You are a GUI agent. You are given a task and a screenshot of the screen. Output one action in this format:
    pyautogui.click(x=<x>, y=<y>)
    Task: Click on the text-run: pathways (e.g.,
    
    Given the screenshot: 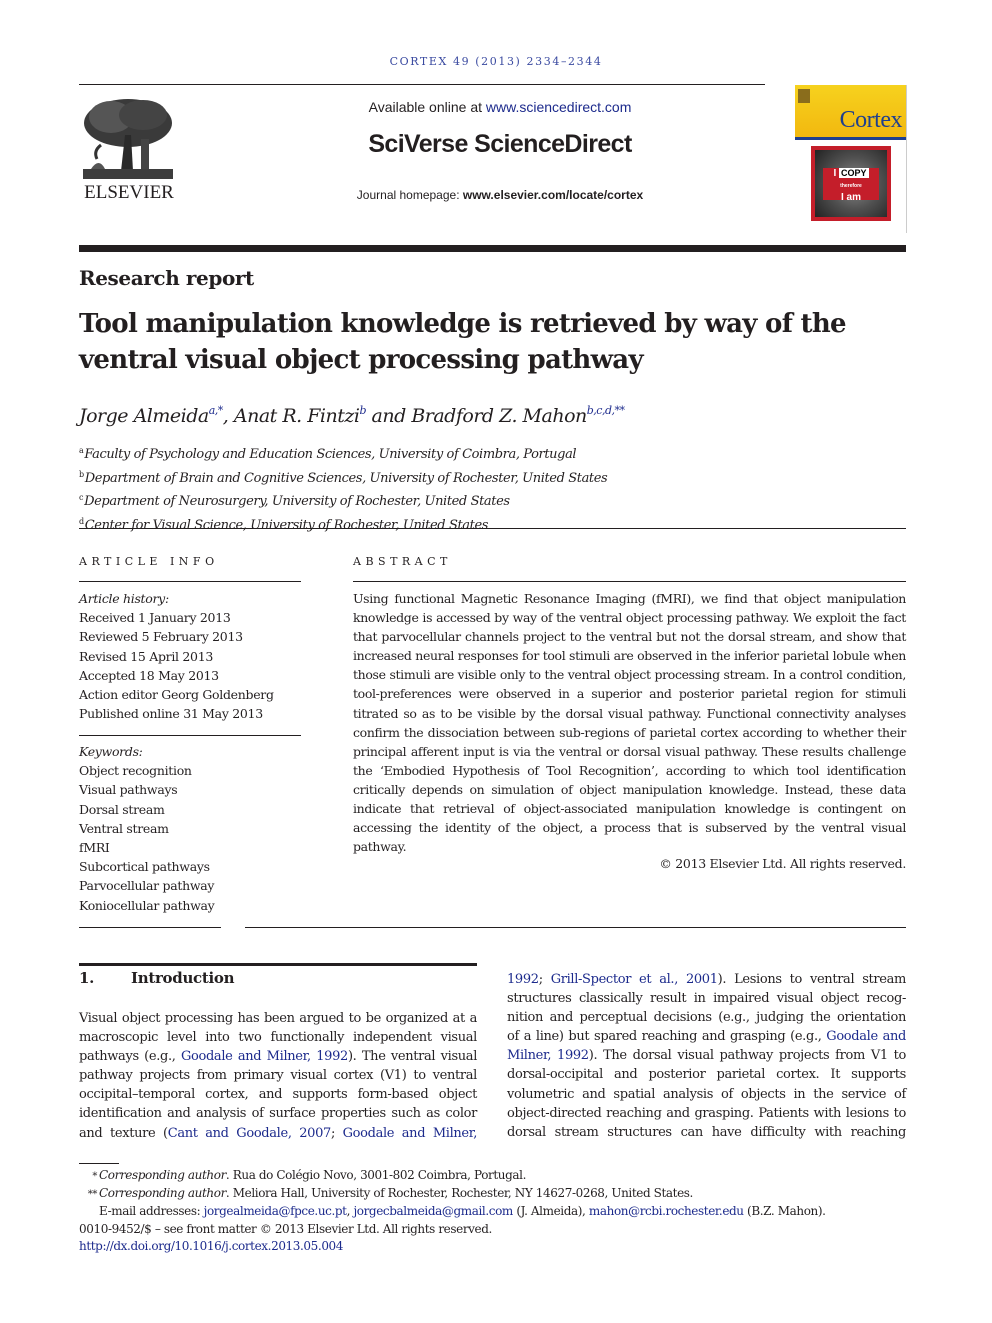 What is the action you would take?
    pyautogui.click(x=130, y=1057)
    